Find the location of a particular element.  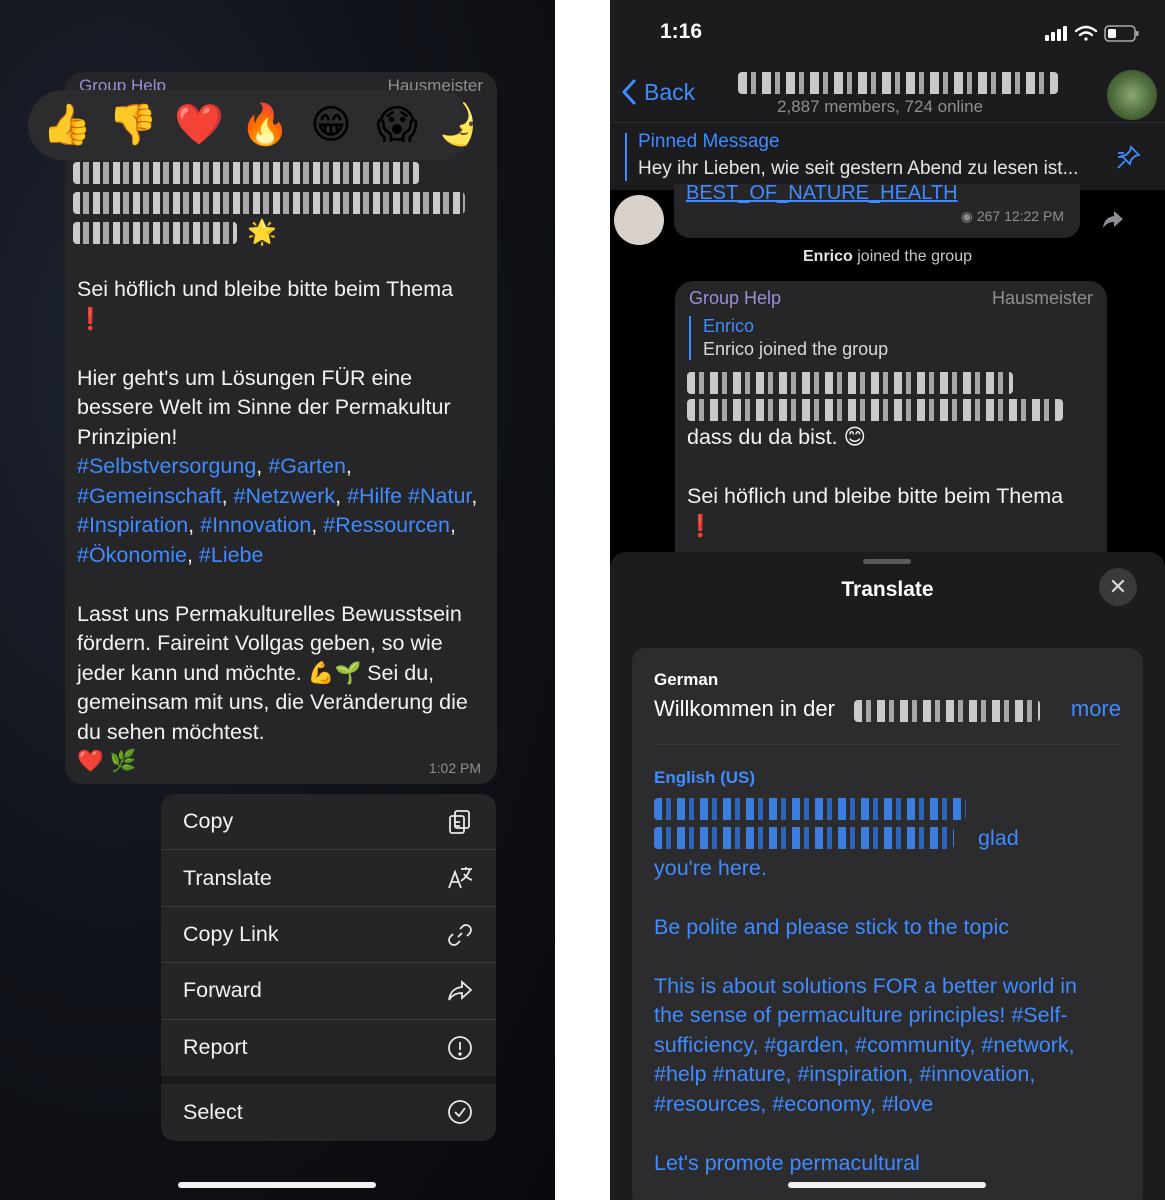

fire-reaction: 🔥 is located at coordinates (265, 125).